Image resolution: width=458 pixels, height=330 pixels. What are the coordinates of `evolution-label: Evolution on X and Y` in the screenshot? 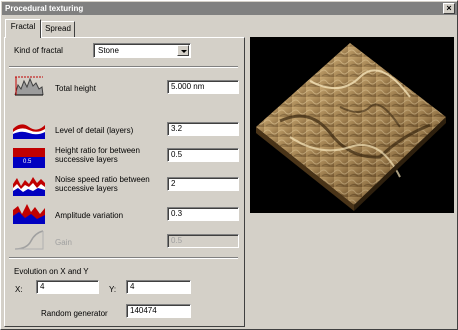 It's located at (51, 271).